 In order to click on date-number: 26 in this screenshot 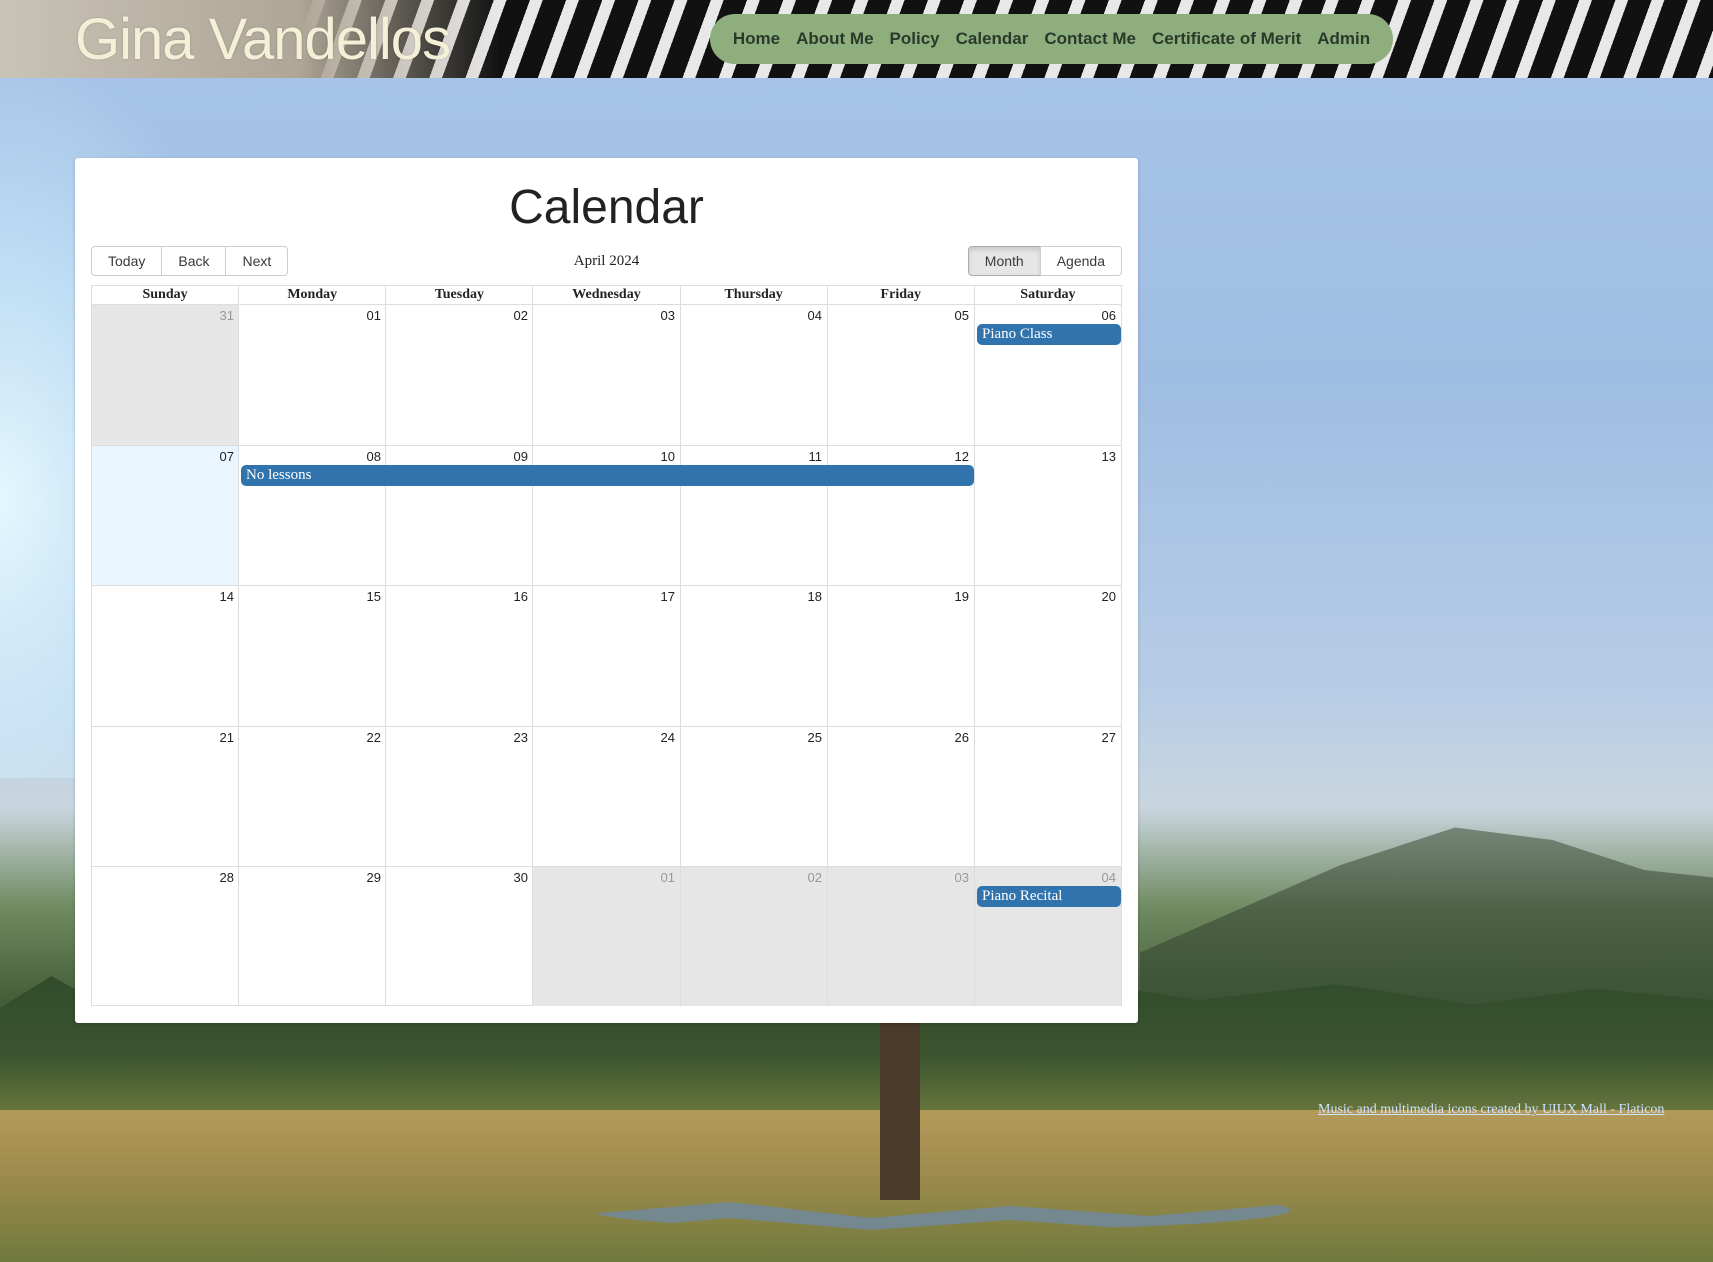, I will do `click(900, 736)`.